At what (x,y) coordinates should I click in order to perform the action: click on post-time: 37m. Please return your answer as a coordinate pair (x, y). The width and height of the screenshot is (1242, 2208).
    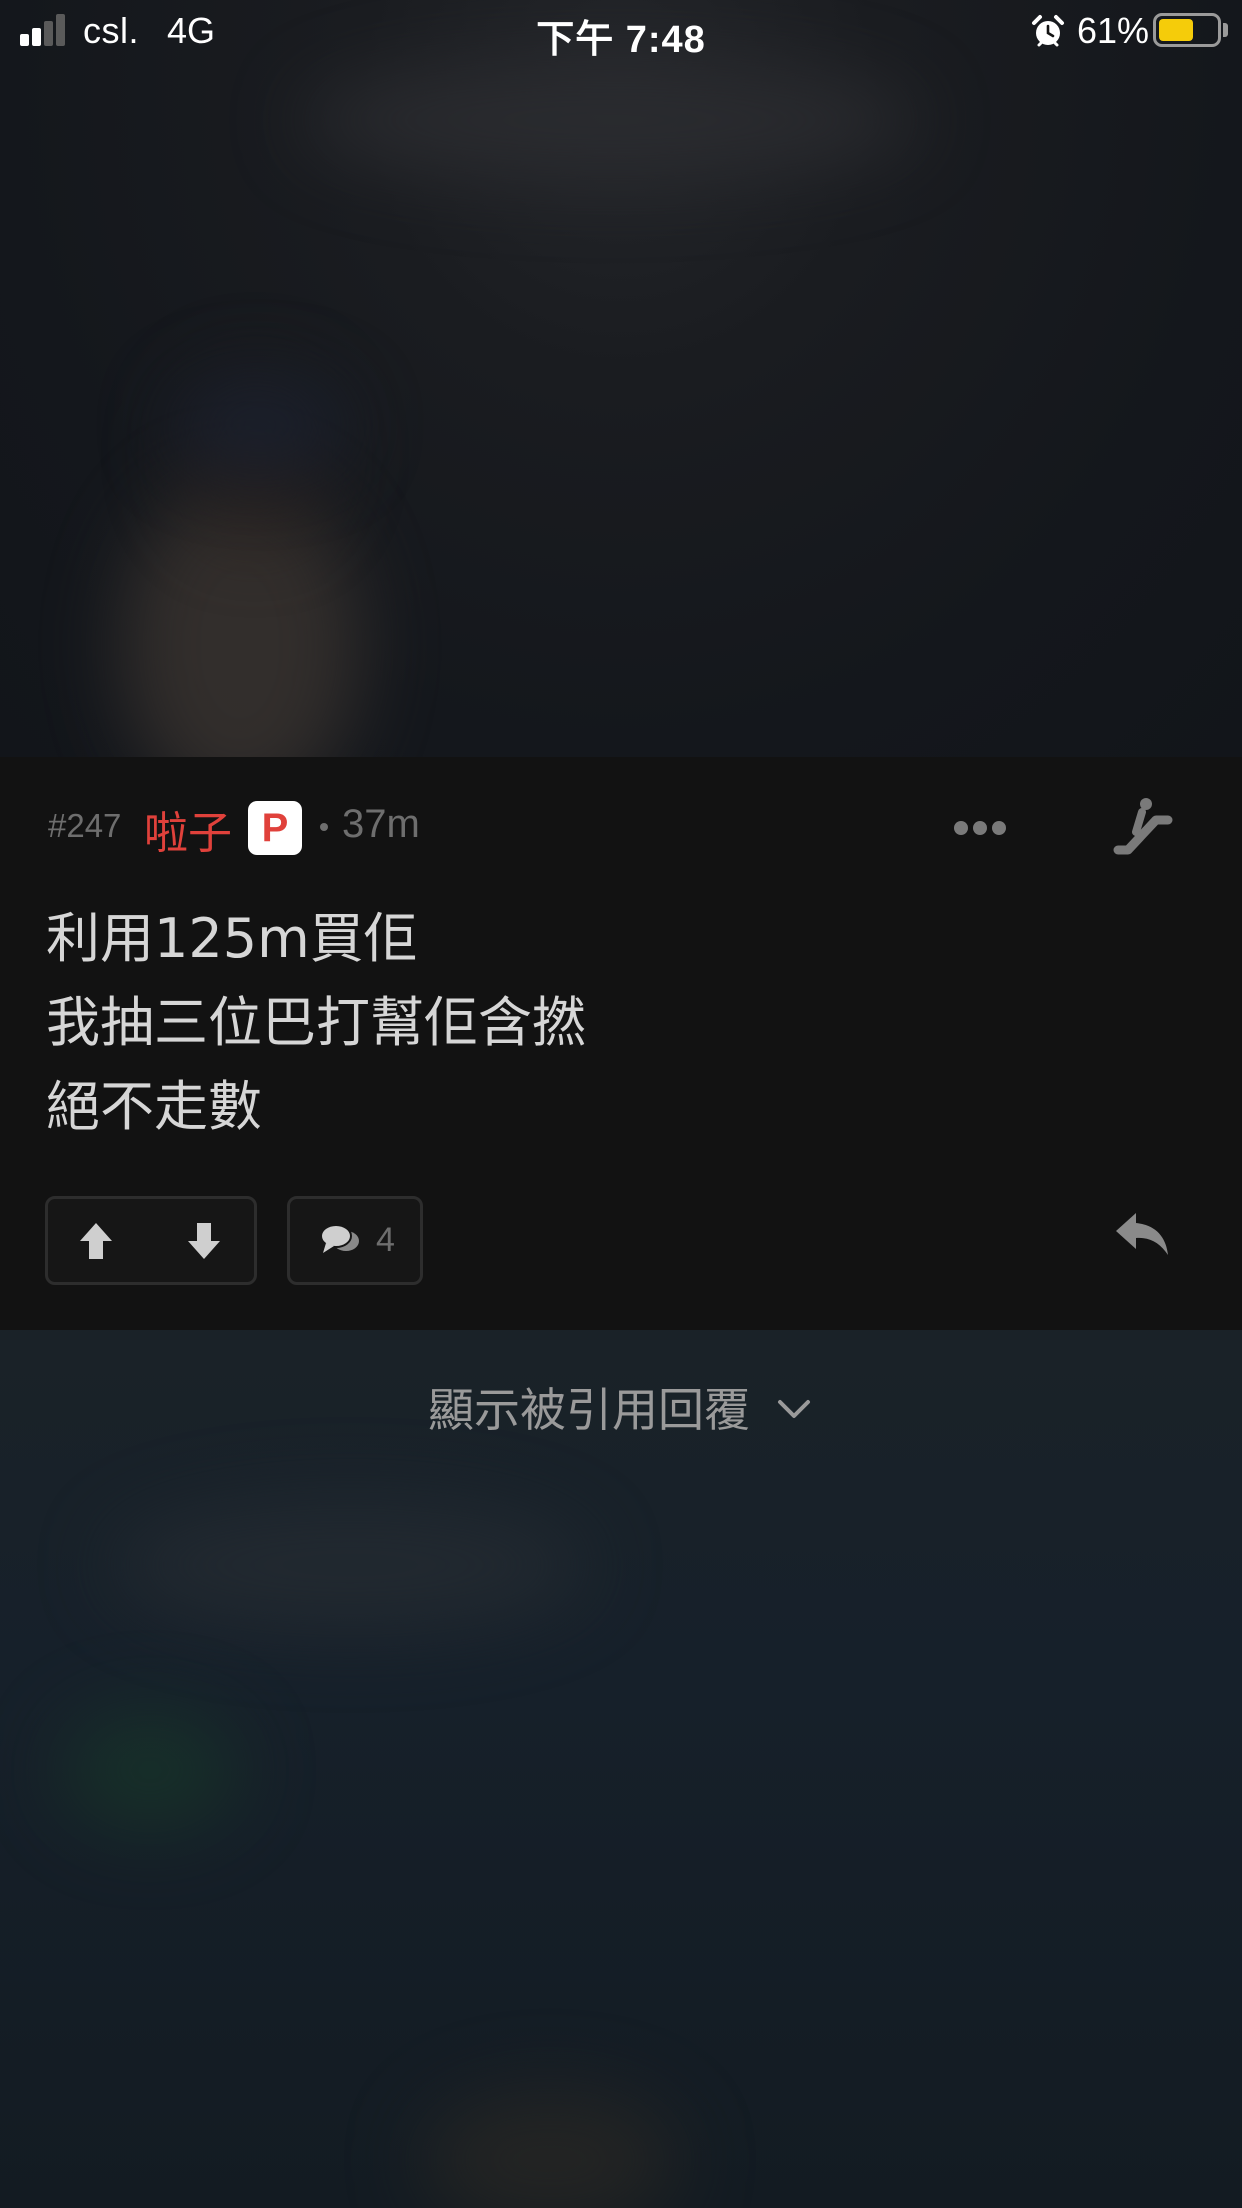
    Looking at the image, I should click on (381, 824).